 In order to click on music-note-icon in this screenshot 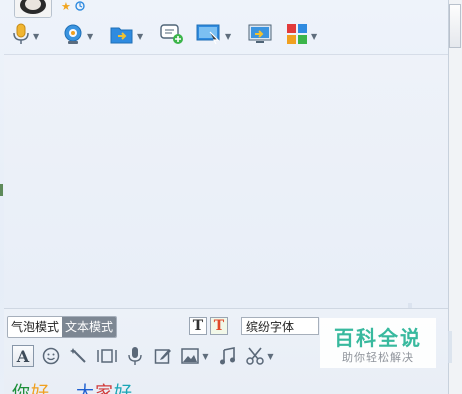, I will do `click(227, 356)`.